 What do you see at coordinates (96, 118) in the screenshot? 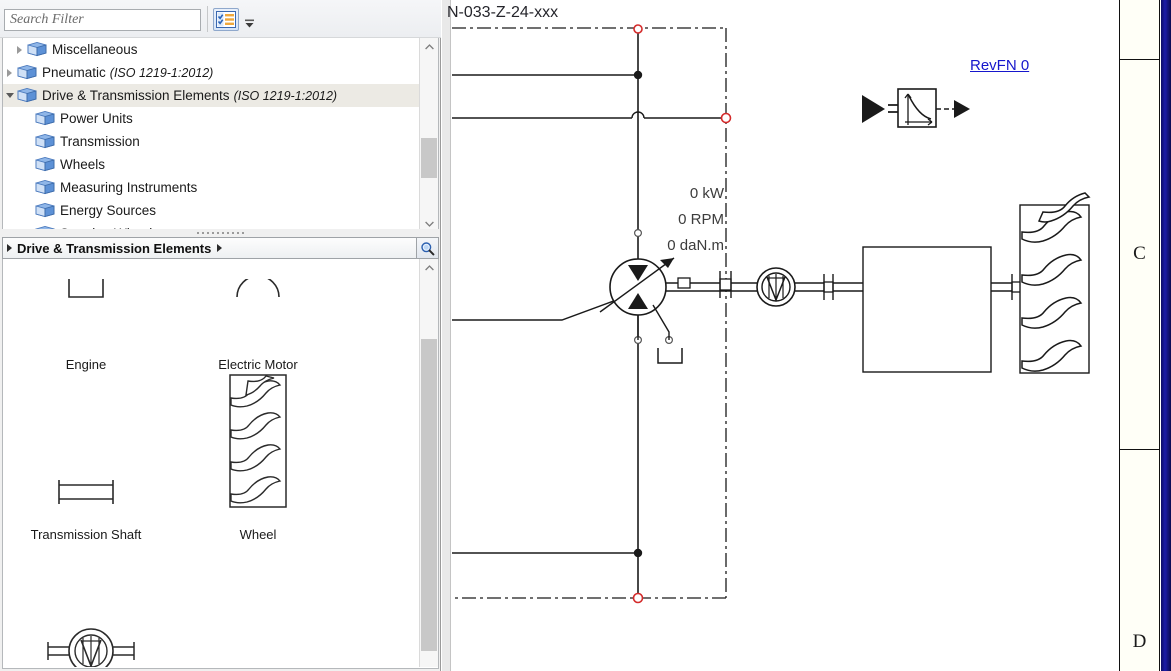
I see `tree-item-label: Power Units` at bounding box center [96, 118].